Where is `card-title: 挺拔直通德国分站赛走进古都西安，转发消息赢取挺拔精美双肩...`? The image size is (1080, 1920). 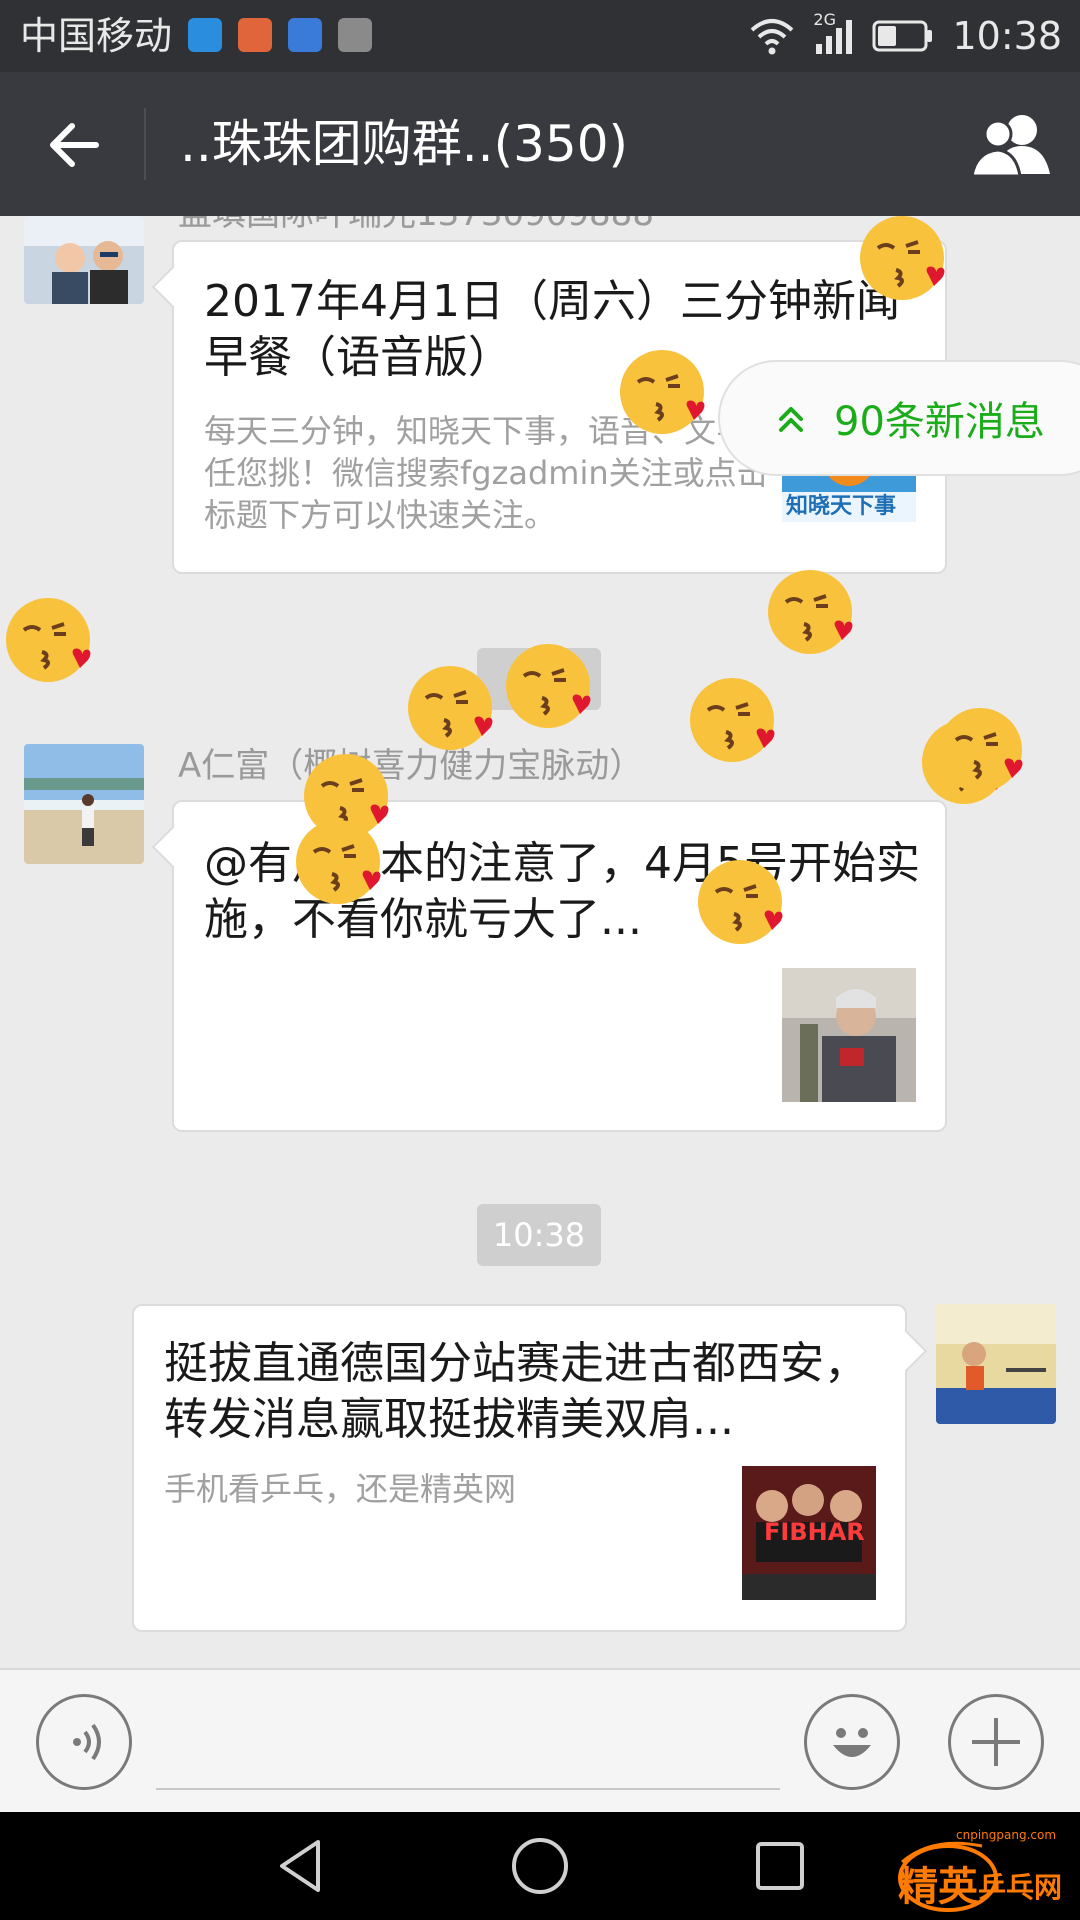 card-title: 挺拔直通德国分站赛走进古都西安，转发消息赢取挺拔精美双肩... is located at coordinates (516, 1391).